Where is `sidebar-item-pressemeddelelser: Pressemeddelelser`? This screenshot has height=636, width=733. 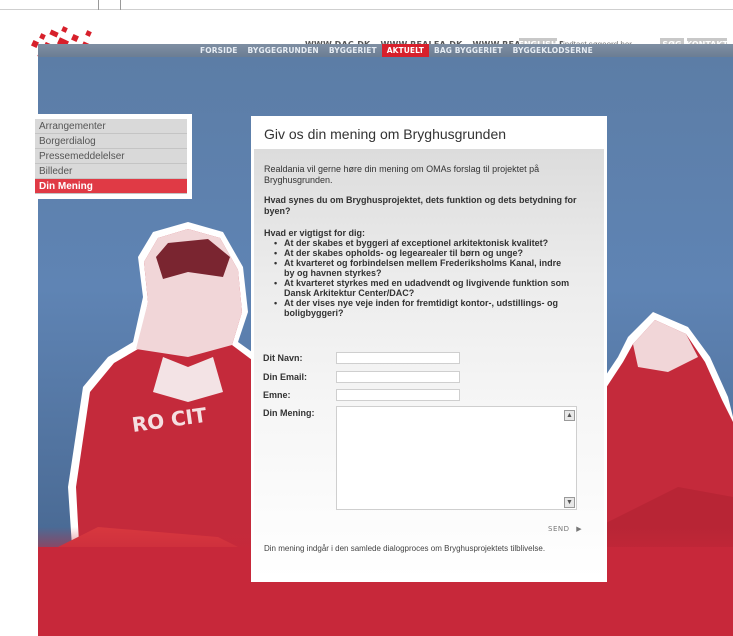 sidebar-item-pressemeddelelser: Pressemeddelelser is located at coordinates (111, 156).